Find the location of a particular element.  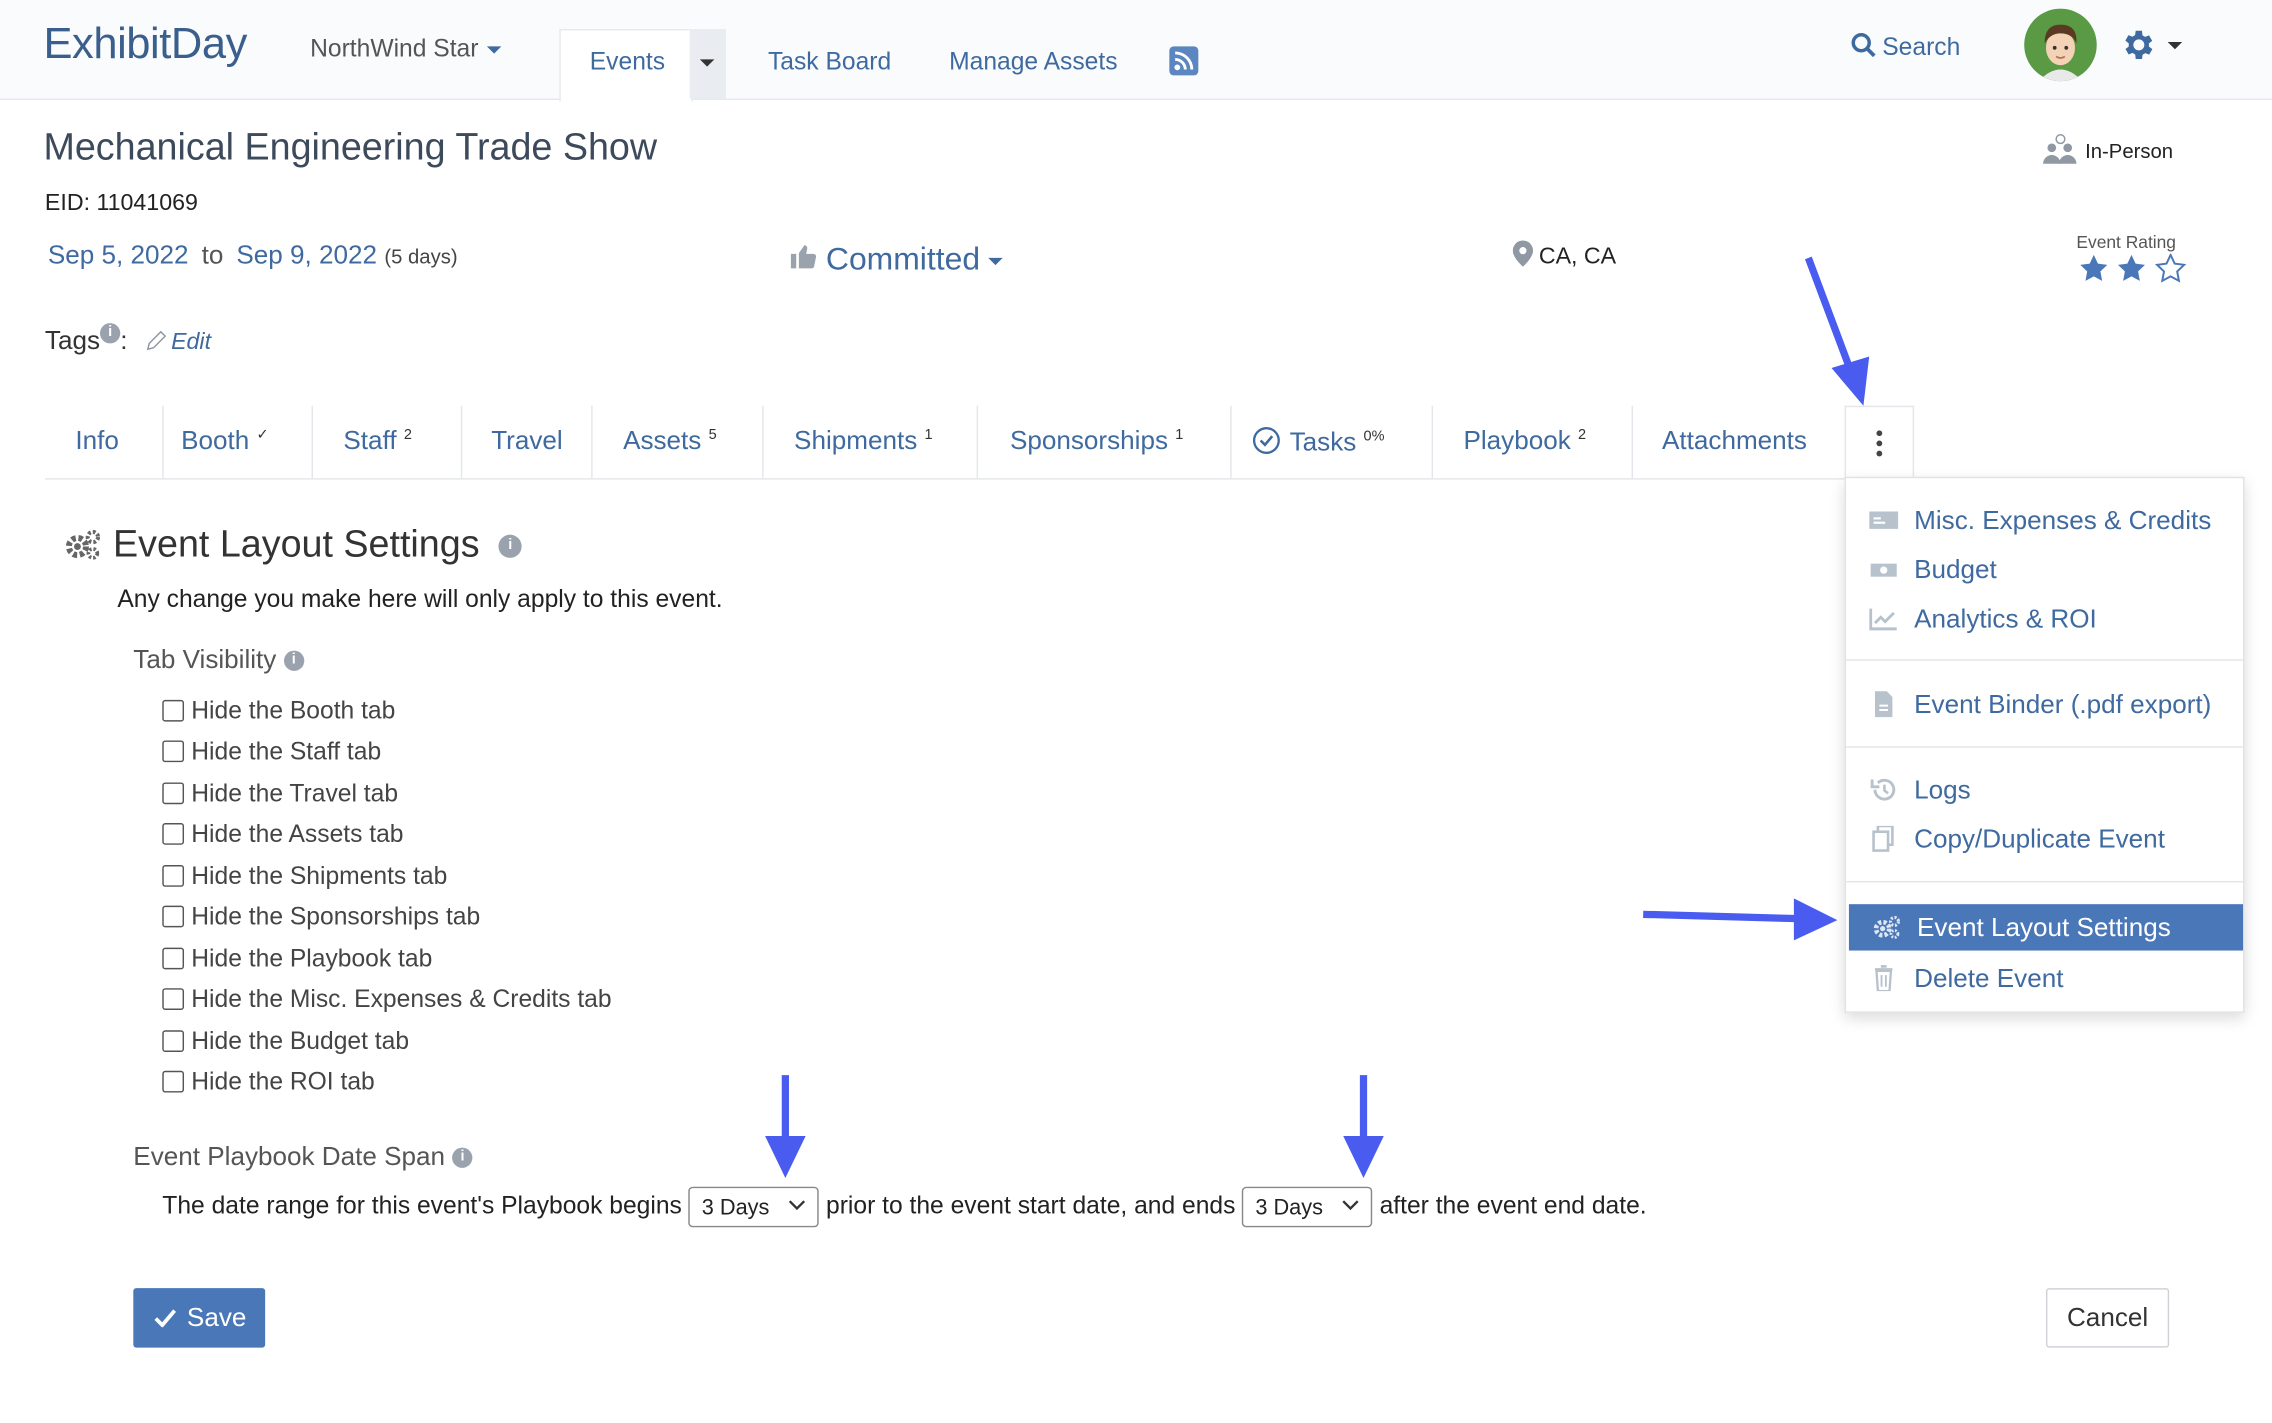

menu-item-event-binder: Event Binder (.pdf export) is located at coordinates (2044, 704).